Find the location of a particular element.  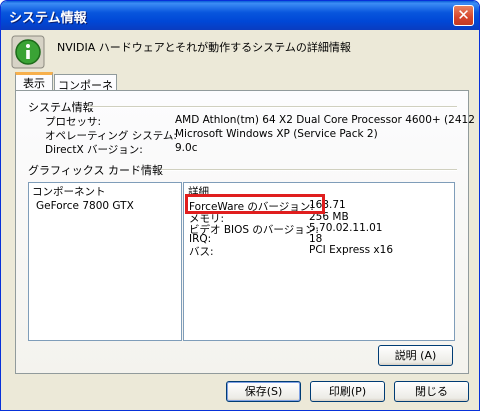

bus-value: PCI Express x16 is located at coordinates (351, 250).